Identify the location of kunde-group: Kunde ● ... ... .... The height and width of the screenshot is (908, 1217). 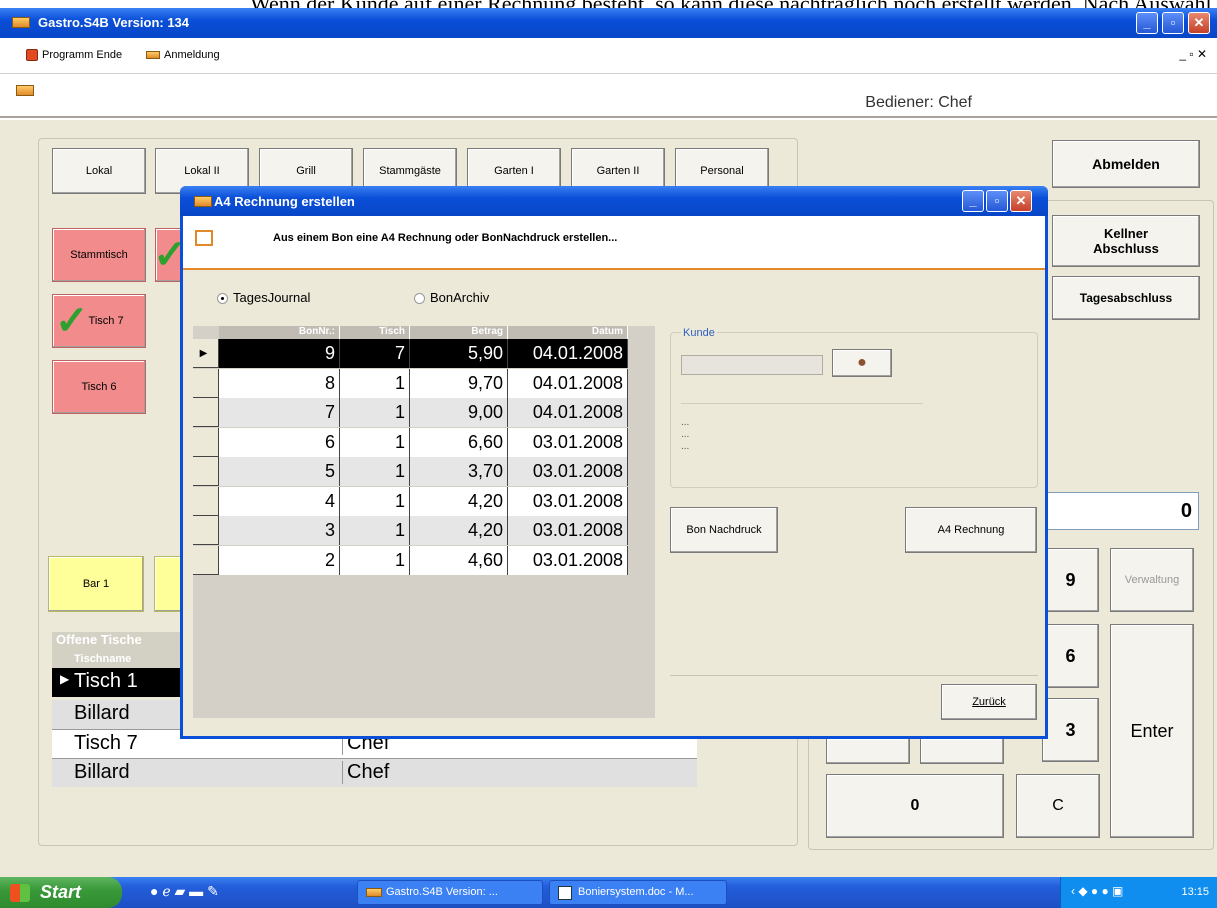
(854, 407).